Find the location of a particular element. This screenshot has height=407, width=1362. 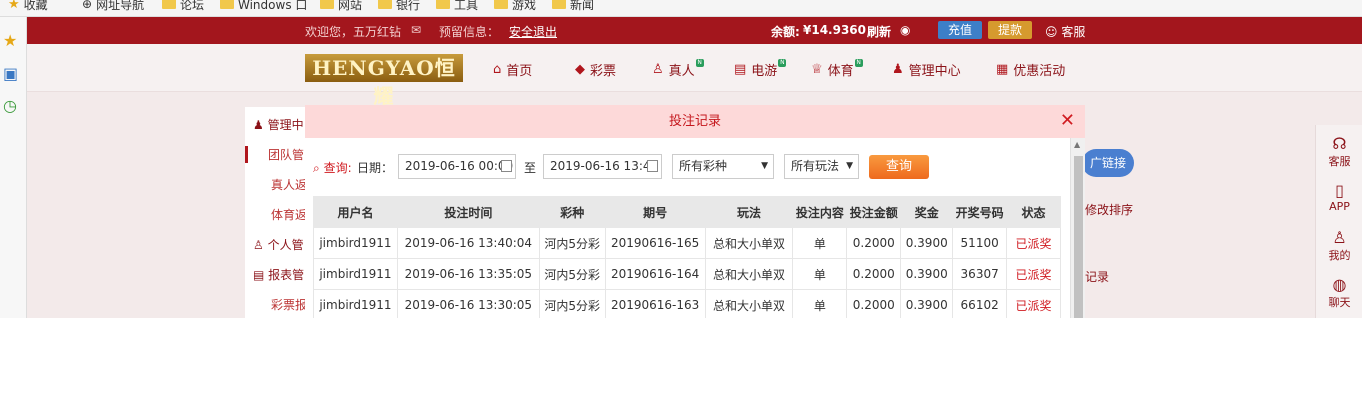

table-cell: 2019-06-16 13:40:04 is located at coordinates (468, 243).